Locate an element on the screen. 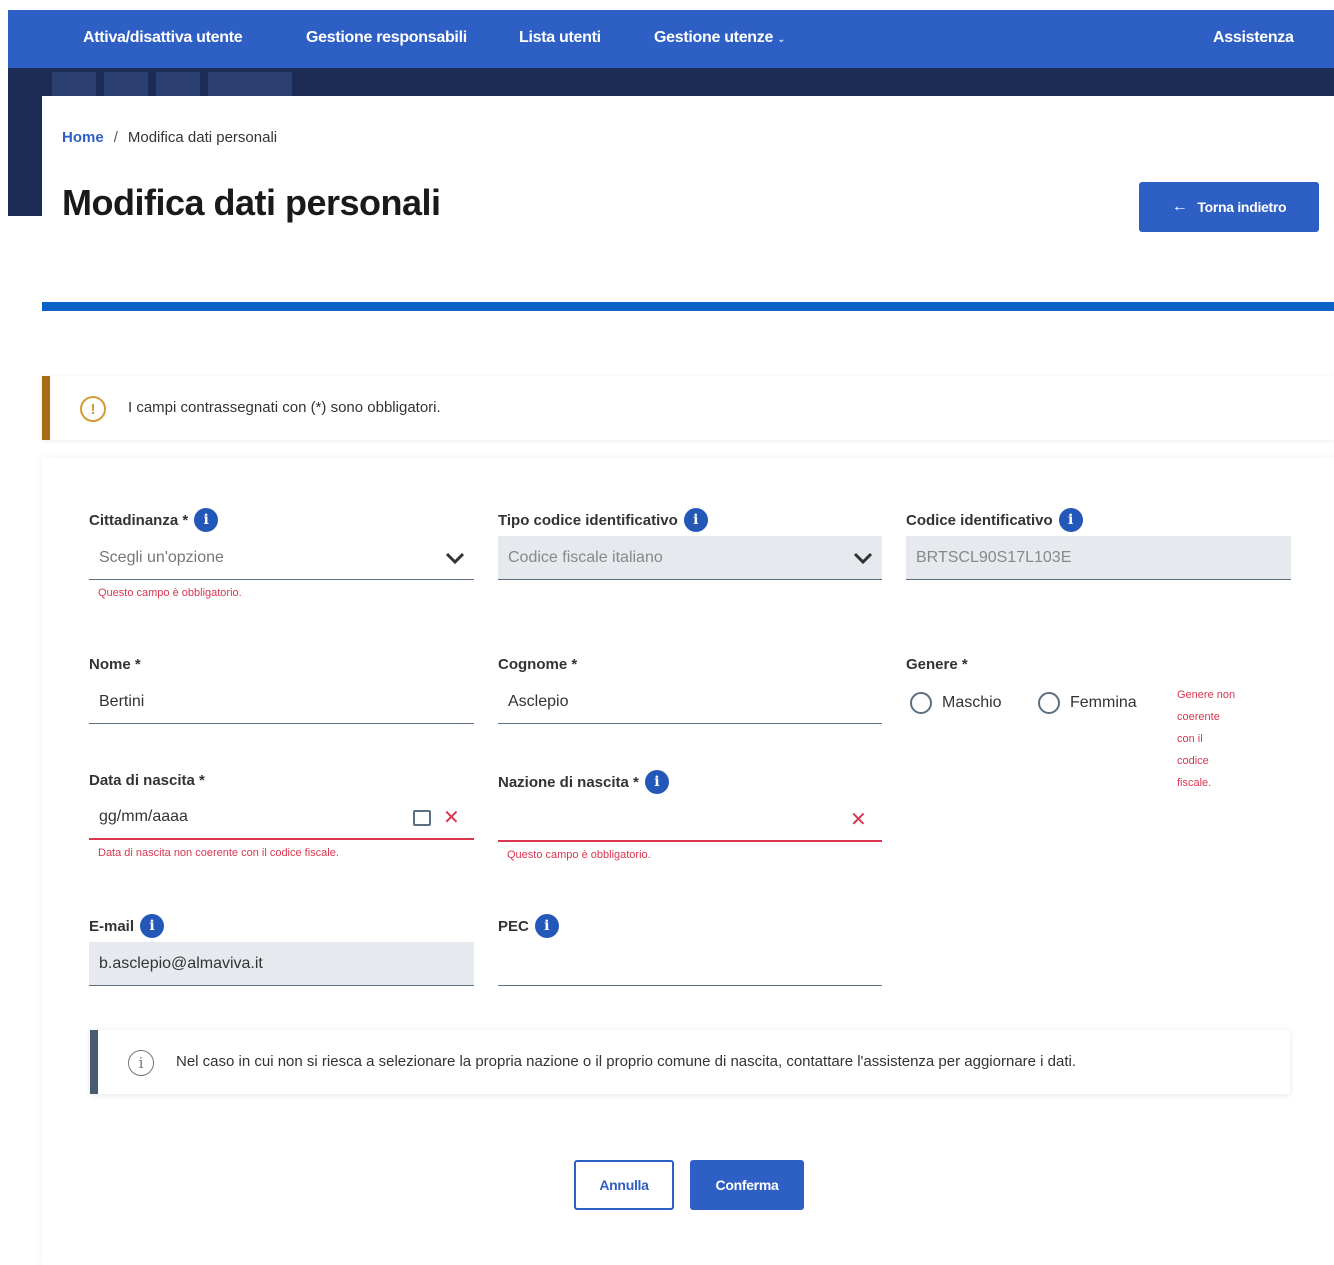 This screenshot has height=1265, width=1334. nome-value: Bertini is located at coordinates (122, 701).